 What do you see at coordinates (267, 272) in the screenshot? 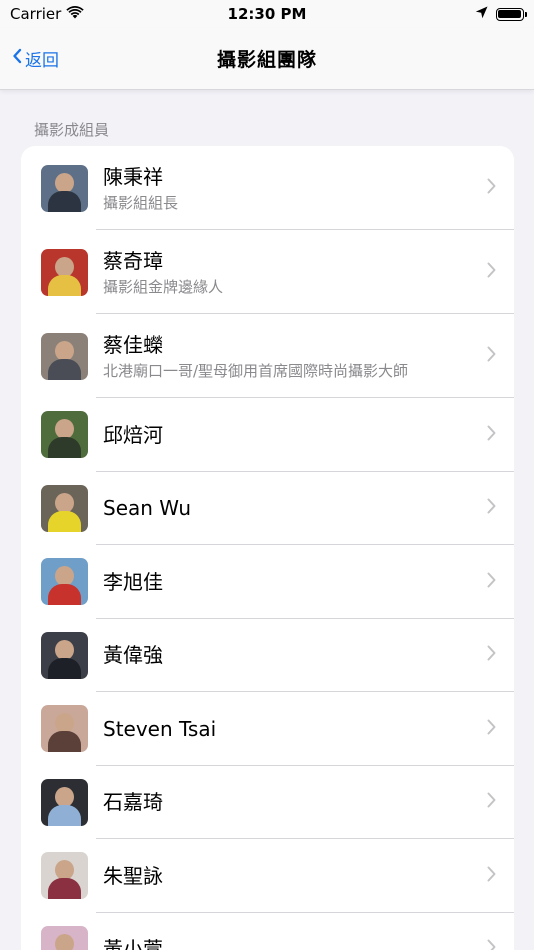
I see `member-row: 蔡奇璋攝影組金牌邊緣人` at bounding box center [267, 272].